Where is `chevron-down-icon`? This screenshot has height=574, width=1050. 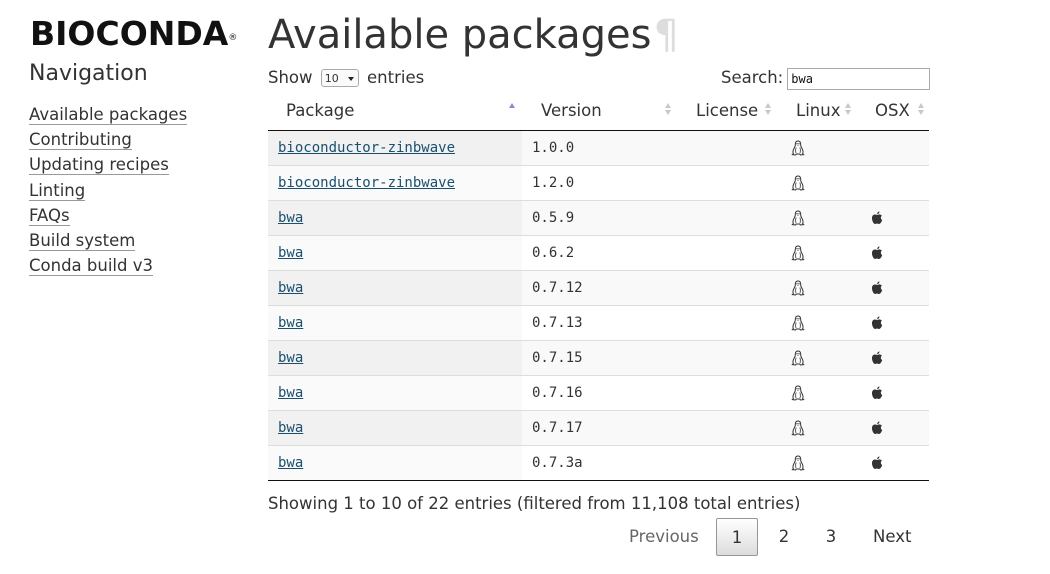
chevron-down-icon is located at coordinates (350, 79).